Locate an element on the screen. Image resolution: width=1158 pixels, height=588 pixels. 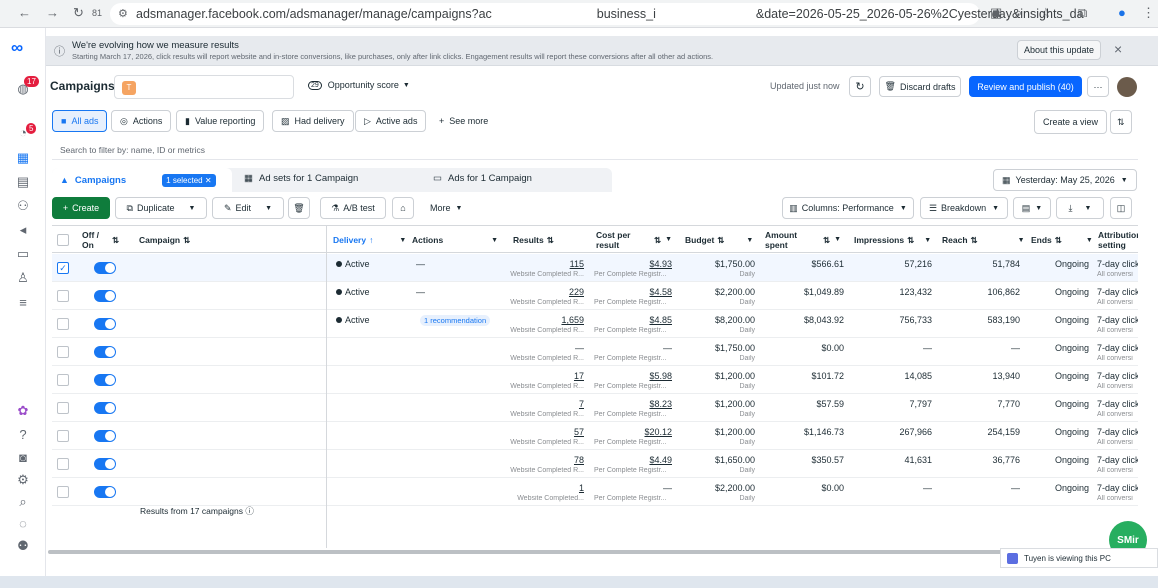
cpr-value: $20.12 is located at coordinates (658, 432).